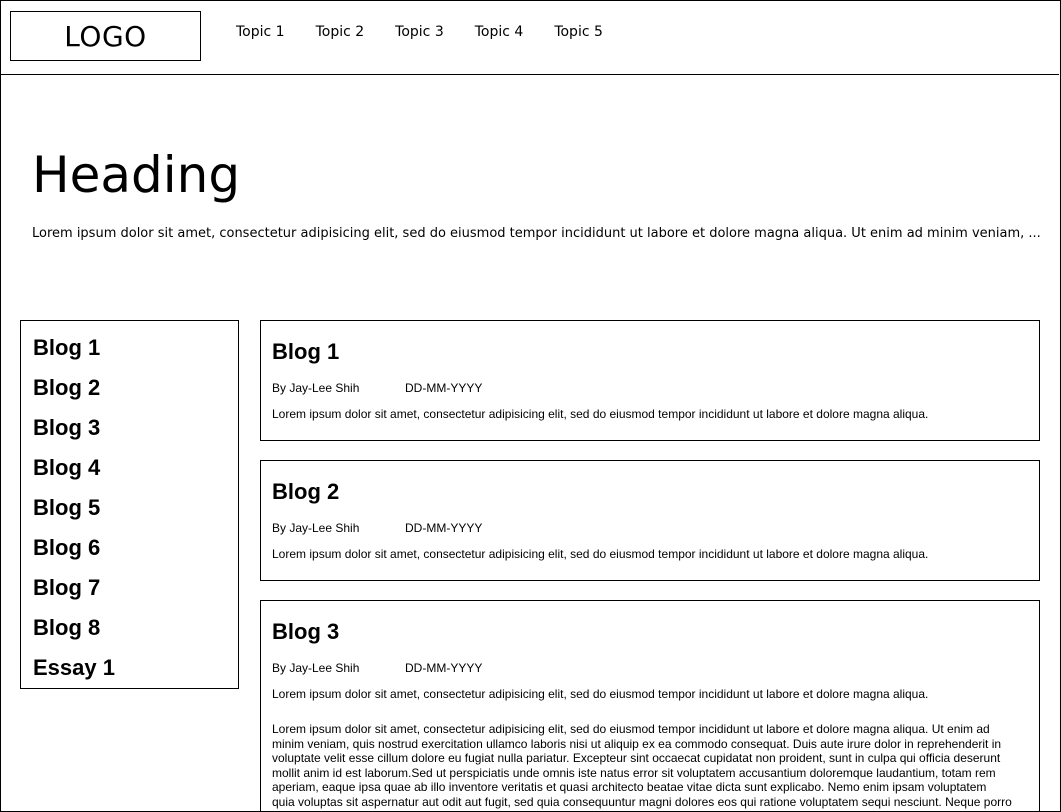 The height and width of the screenshot is (812, 1061). What do you see at coordinates (135, 673) in the screenshot?
I see `sidebar-item-essay-1: Essay 1` at bounding box center [135, 673].